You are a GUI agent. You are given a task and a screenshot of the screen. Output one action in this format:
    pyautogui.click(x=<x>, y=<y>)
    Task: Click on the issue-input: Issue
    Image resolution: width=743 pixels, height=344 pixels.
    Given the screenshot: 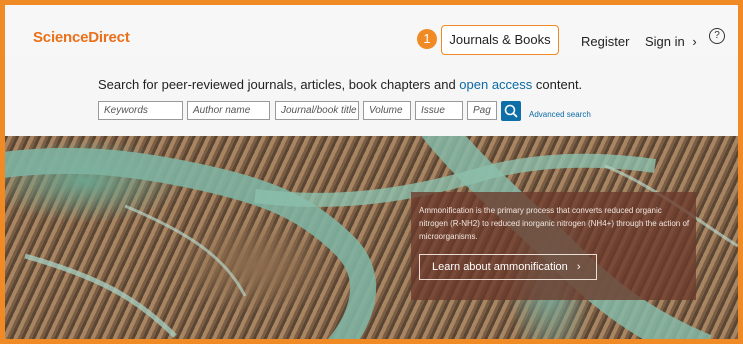 What is the action you would take?
    pyautogui.click(x=439, y=110)
    